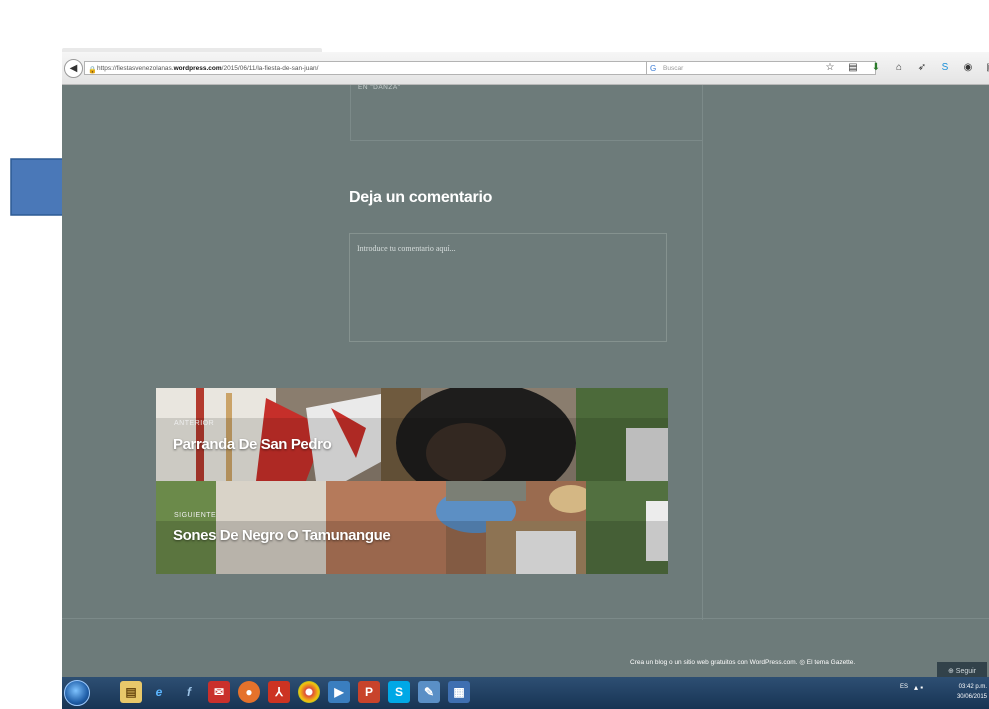 Image resolution: width=989 pixels, height=709 pixels. Describe the element at coordinates (968, 67) in the screenshot. I see `pocket-icon: ◉` at that location.